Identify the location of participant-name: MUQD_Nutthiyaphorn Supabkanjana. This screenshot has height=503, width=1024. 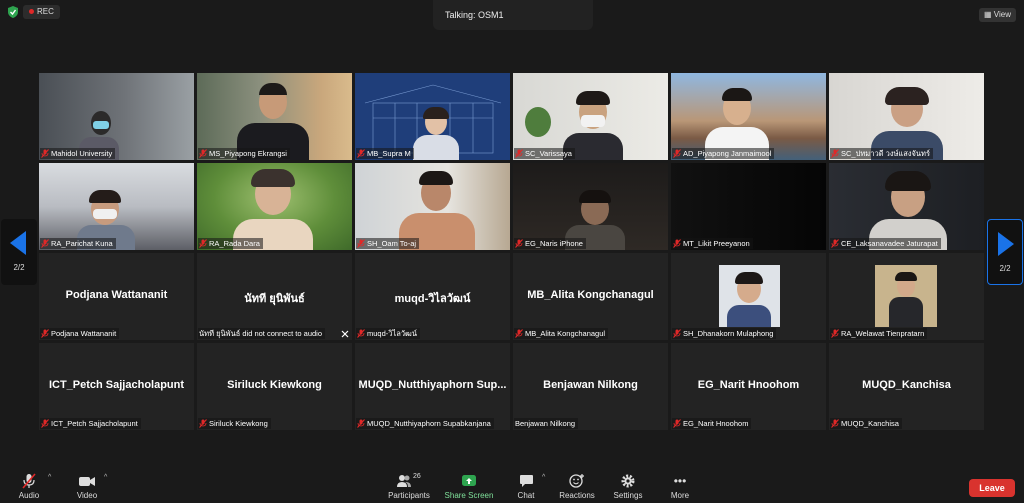
(425, 423).